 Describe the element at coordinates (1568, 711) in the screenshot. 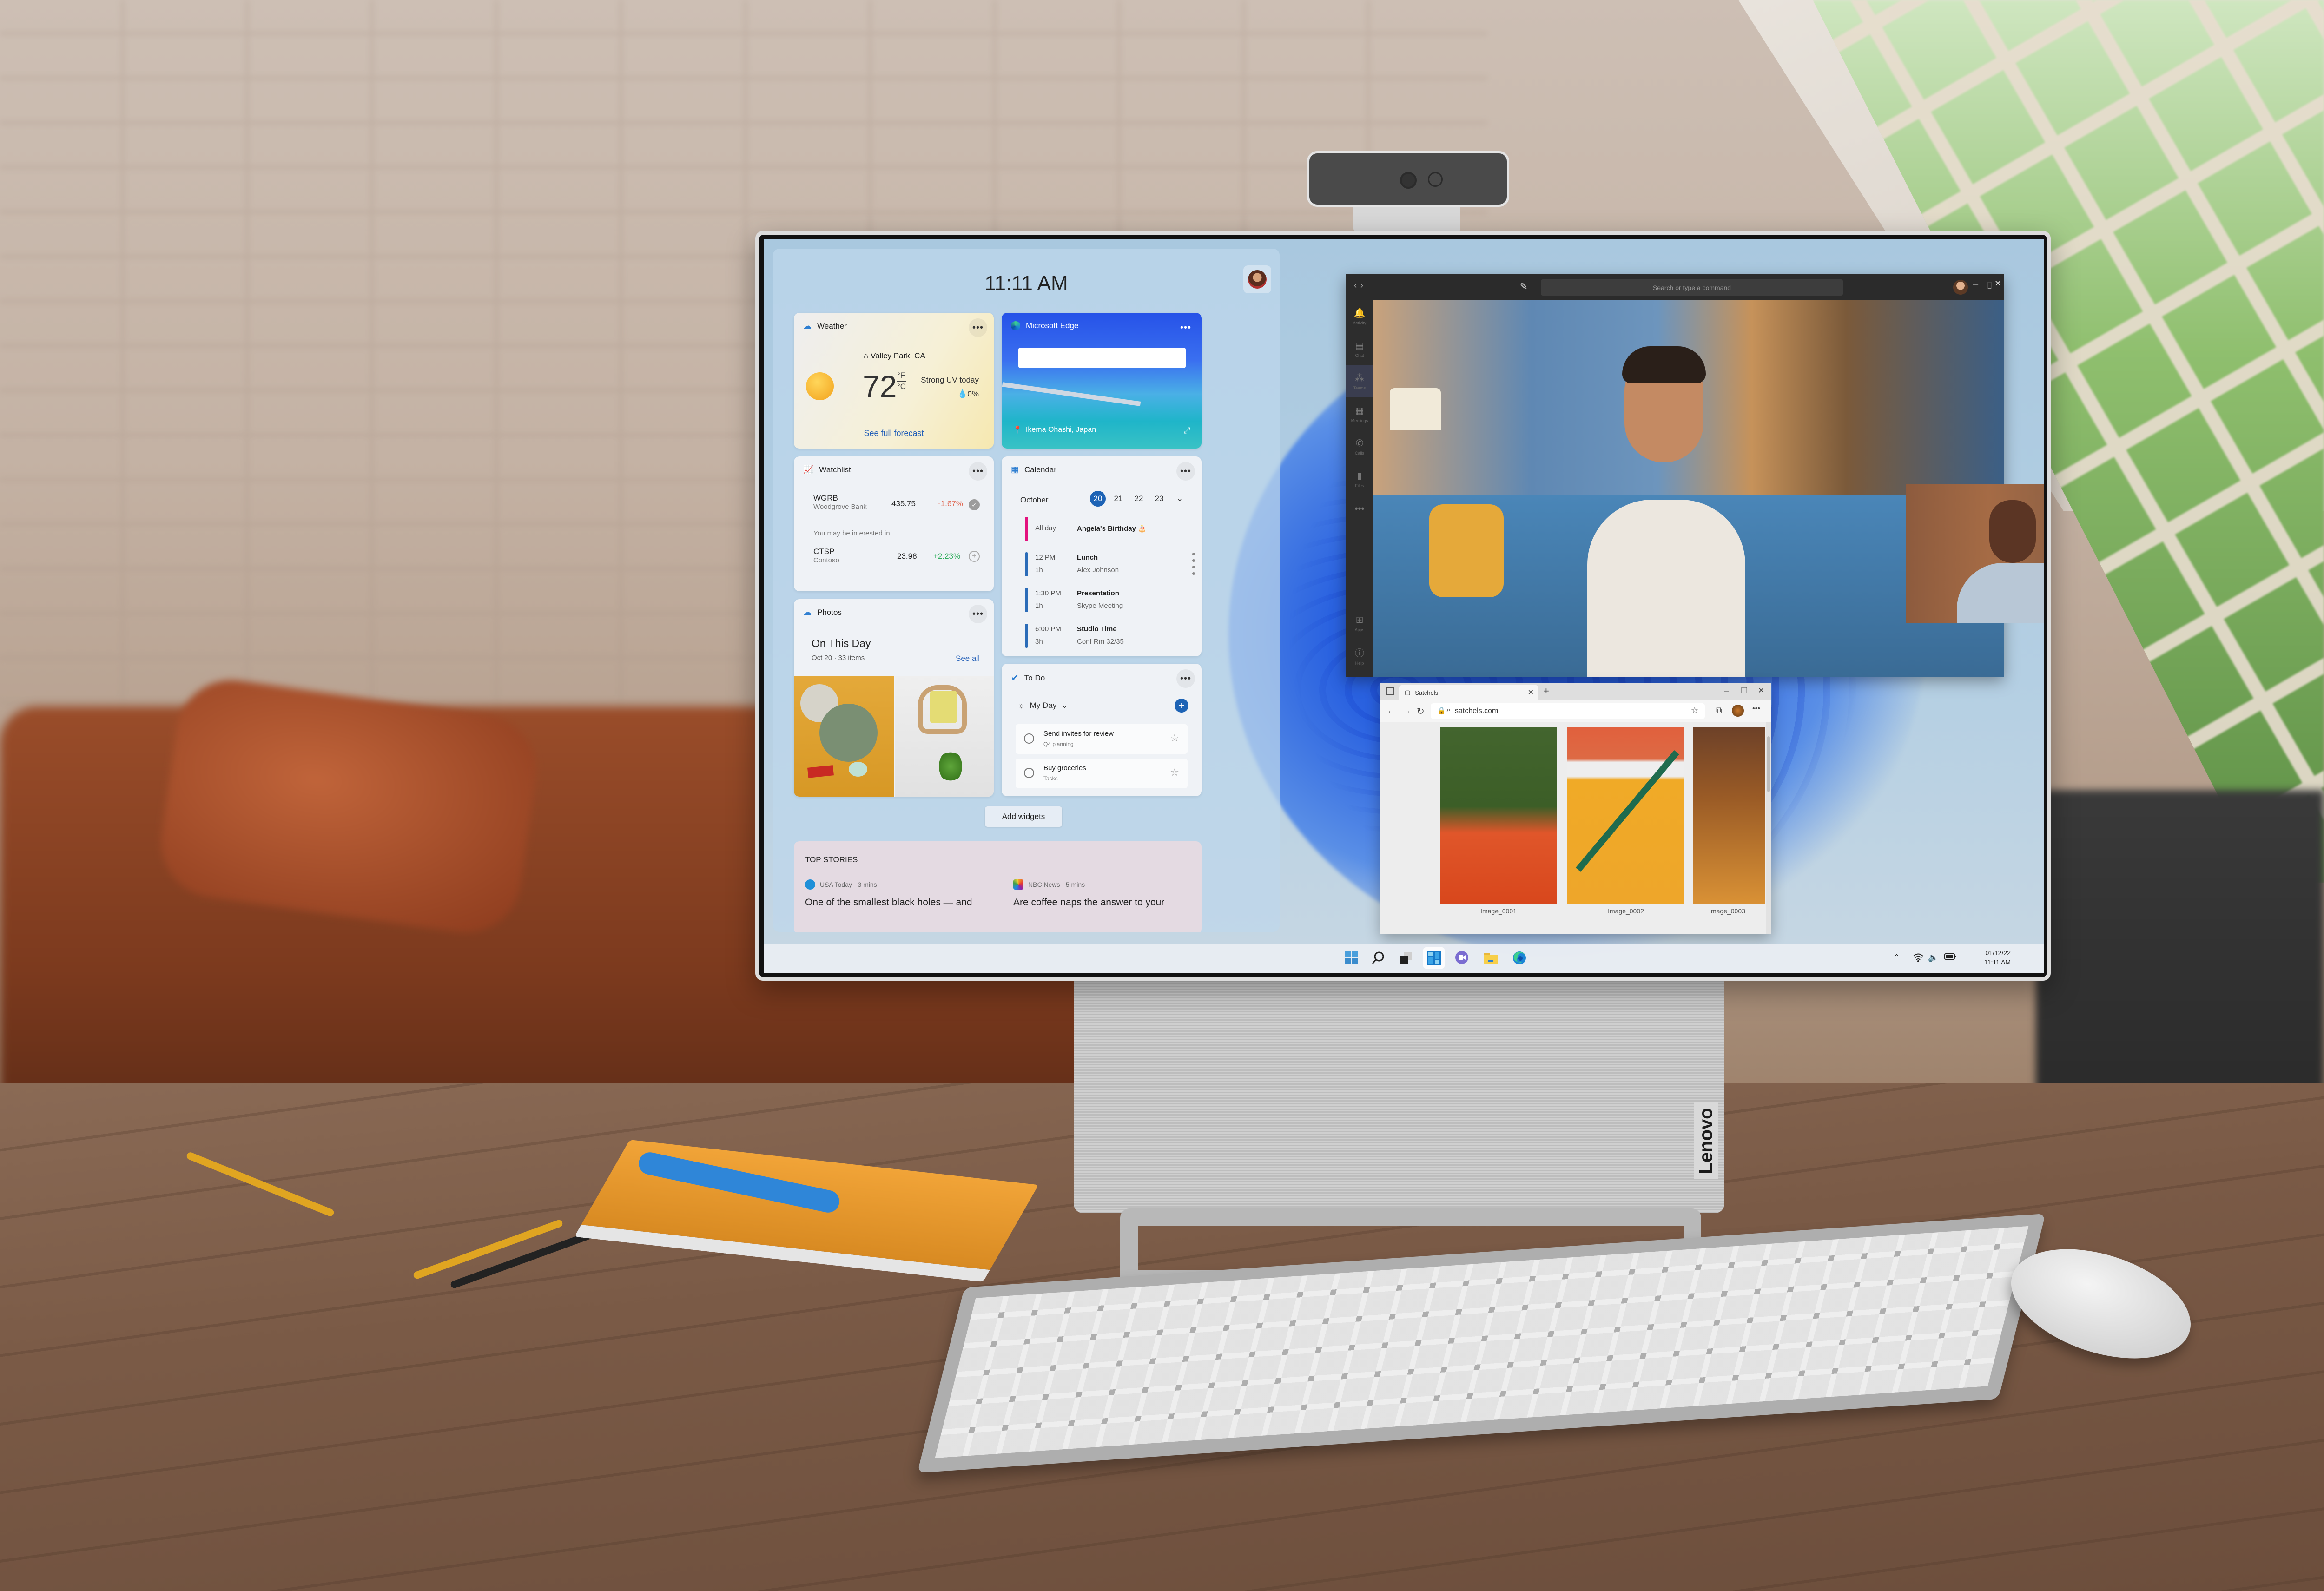

I see `address-bar: 🔒 ⌕ satchels.com ☆` at that location.